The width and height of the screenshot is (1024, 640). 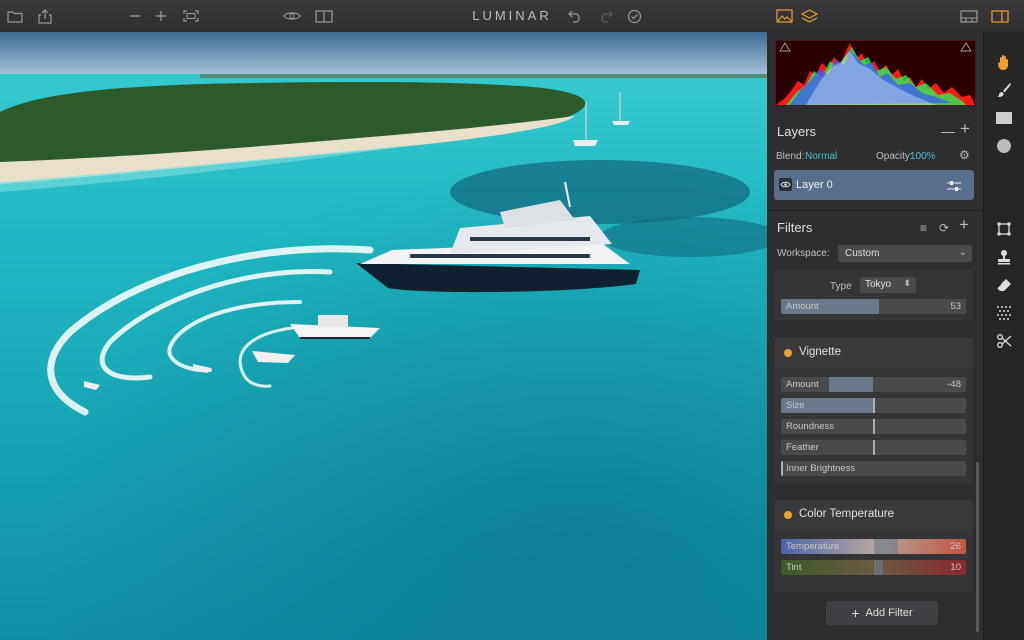 I want to click on layers-view-icon, so click(x=809, y=16).